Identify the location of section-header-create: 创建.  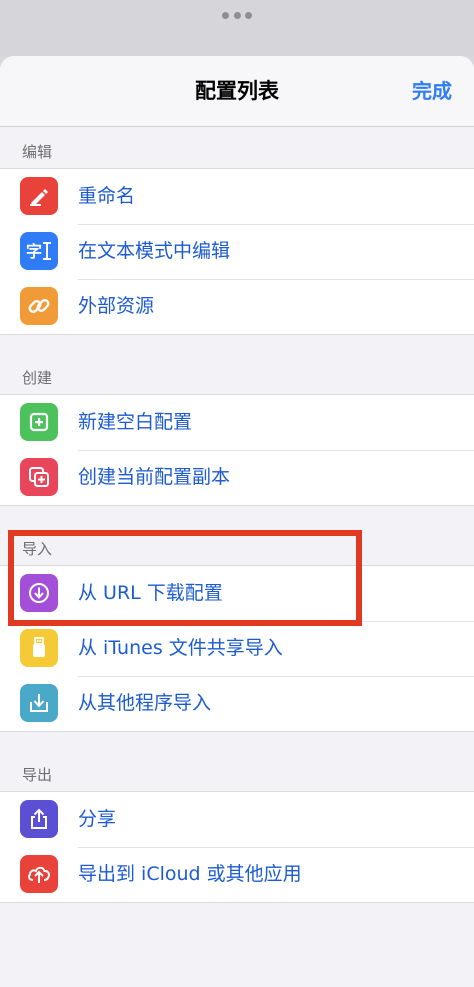
(37, 378).